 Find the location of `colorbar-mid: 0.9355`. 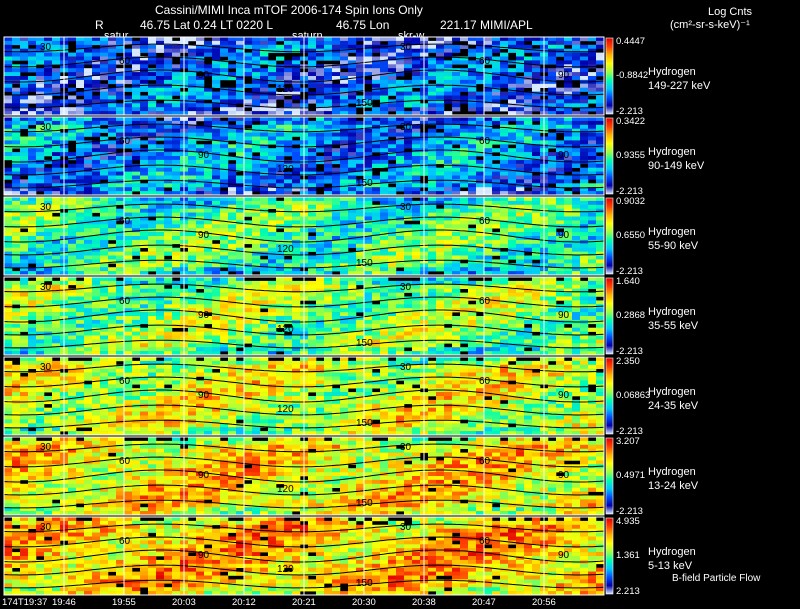

colorbar-mid: 0.9355 is located at coordinates (631, 155).